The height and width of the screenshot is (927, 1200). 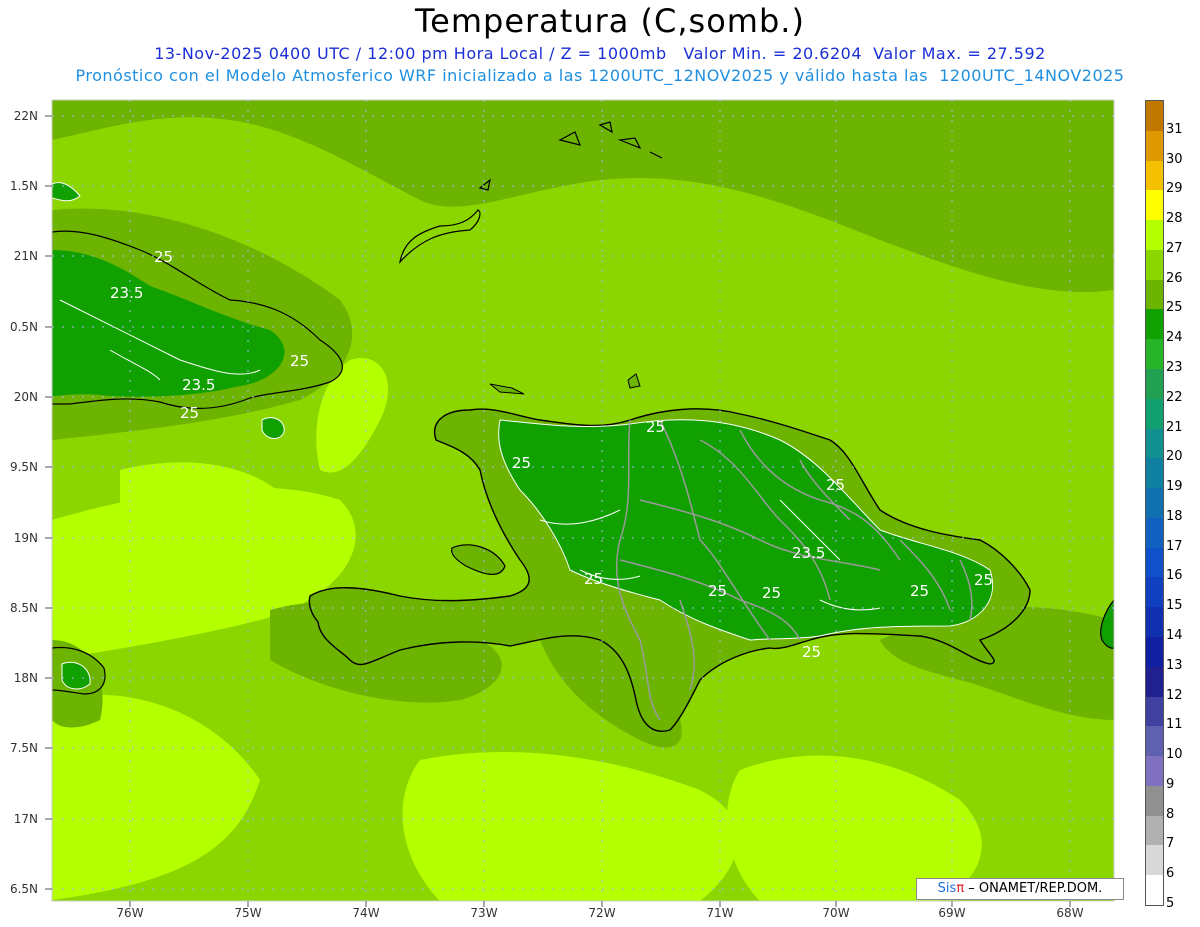 I want to click on lat-label: 0.5N, so click(x=23, y=327).